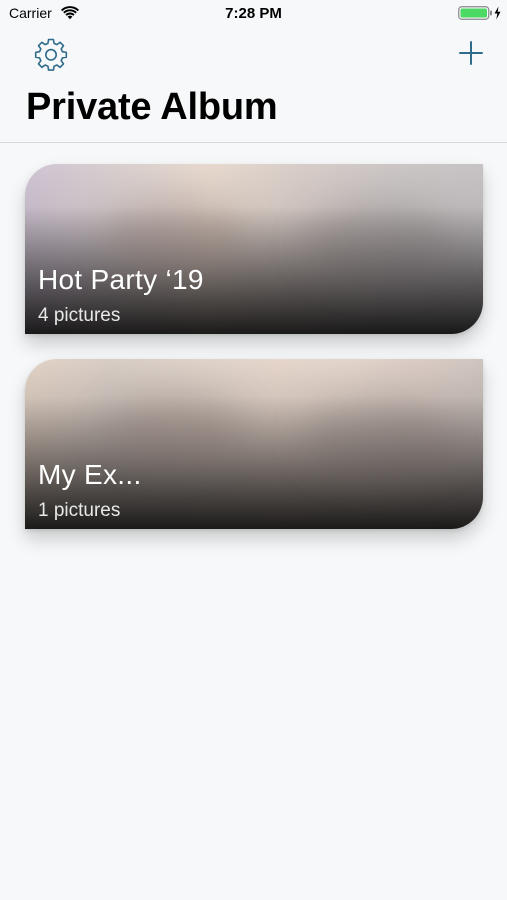  I want to click on settings-button, so click(51, 54).